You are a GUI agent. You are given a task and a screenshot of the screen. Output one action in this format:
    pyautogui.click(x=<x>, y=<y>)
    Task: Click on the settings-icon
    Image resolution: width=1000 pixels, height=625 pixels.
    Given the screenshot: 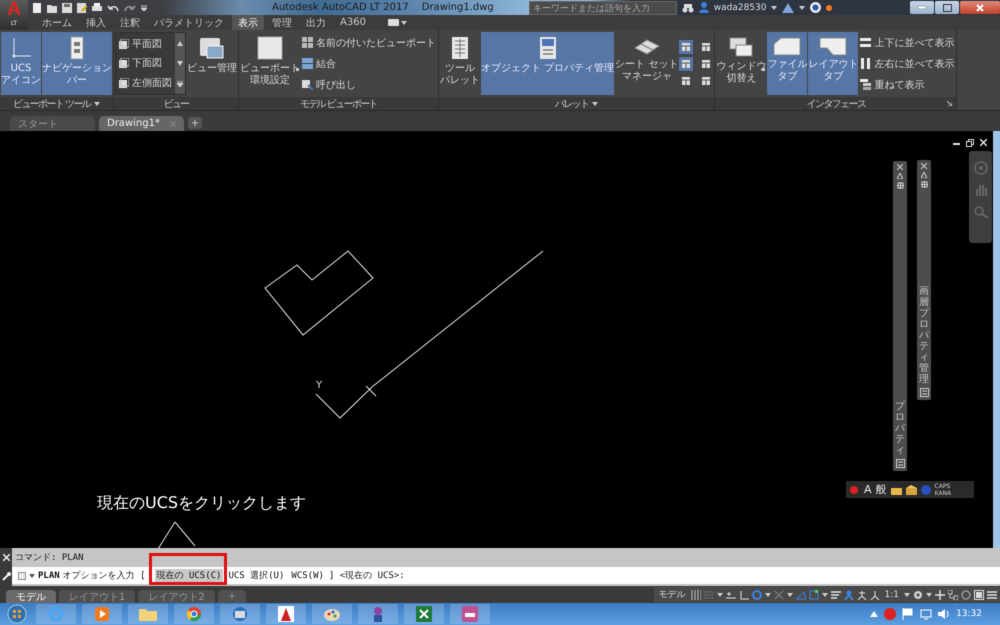 What is the action you would take?
    pyautogui.click(x=900, y=185)
    